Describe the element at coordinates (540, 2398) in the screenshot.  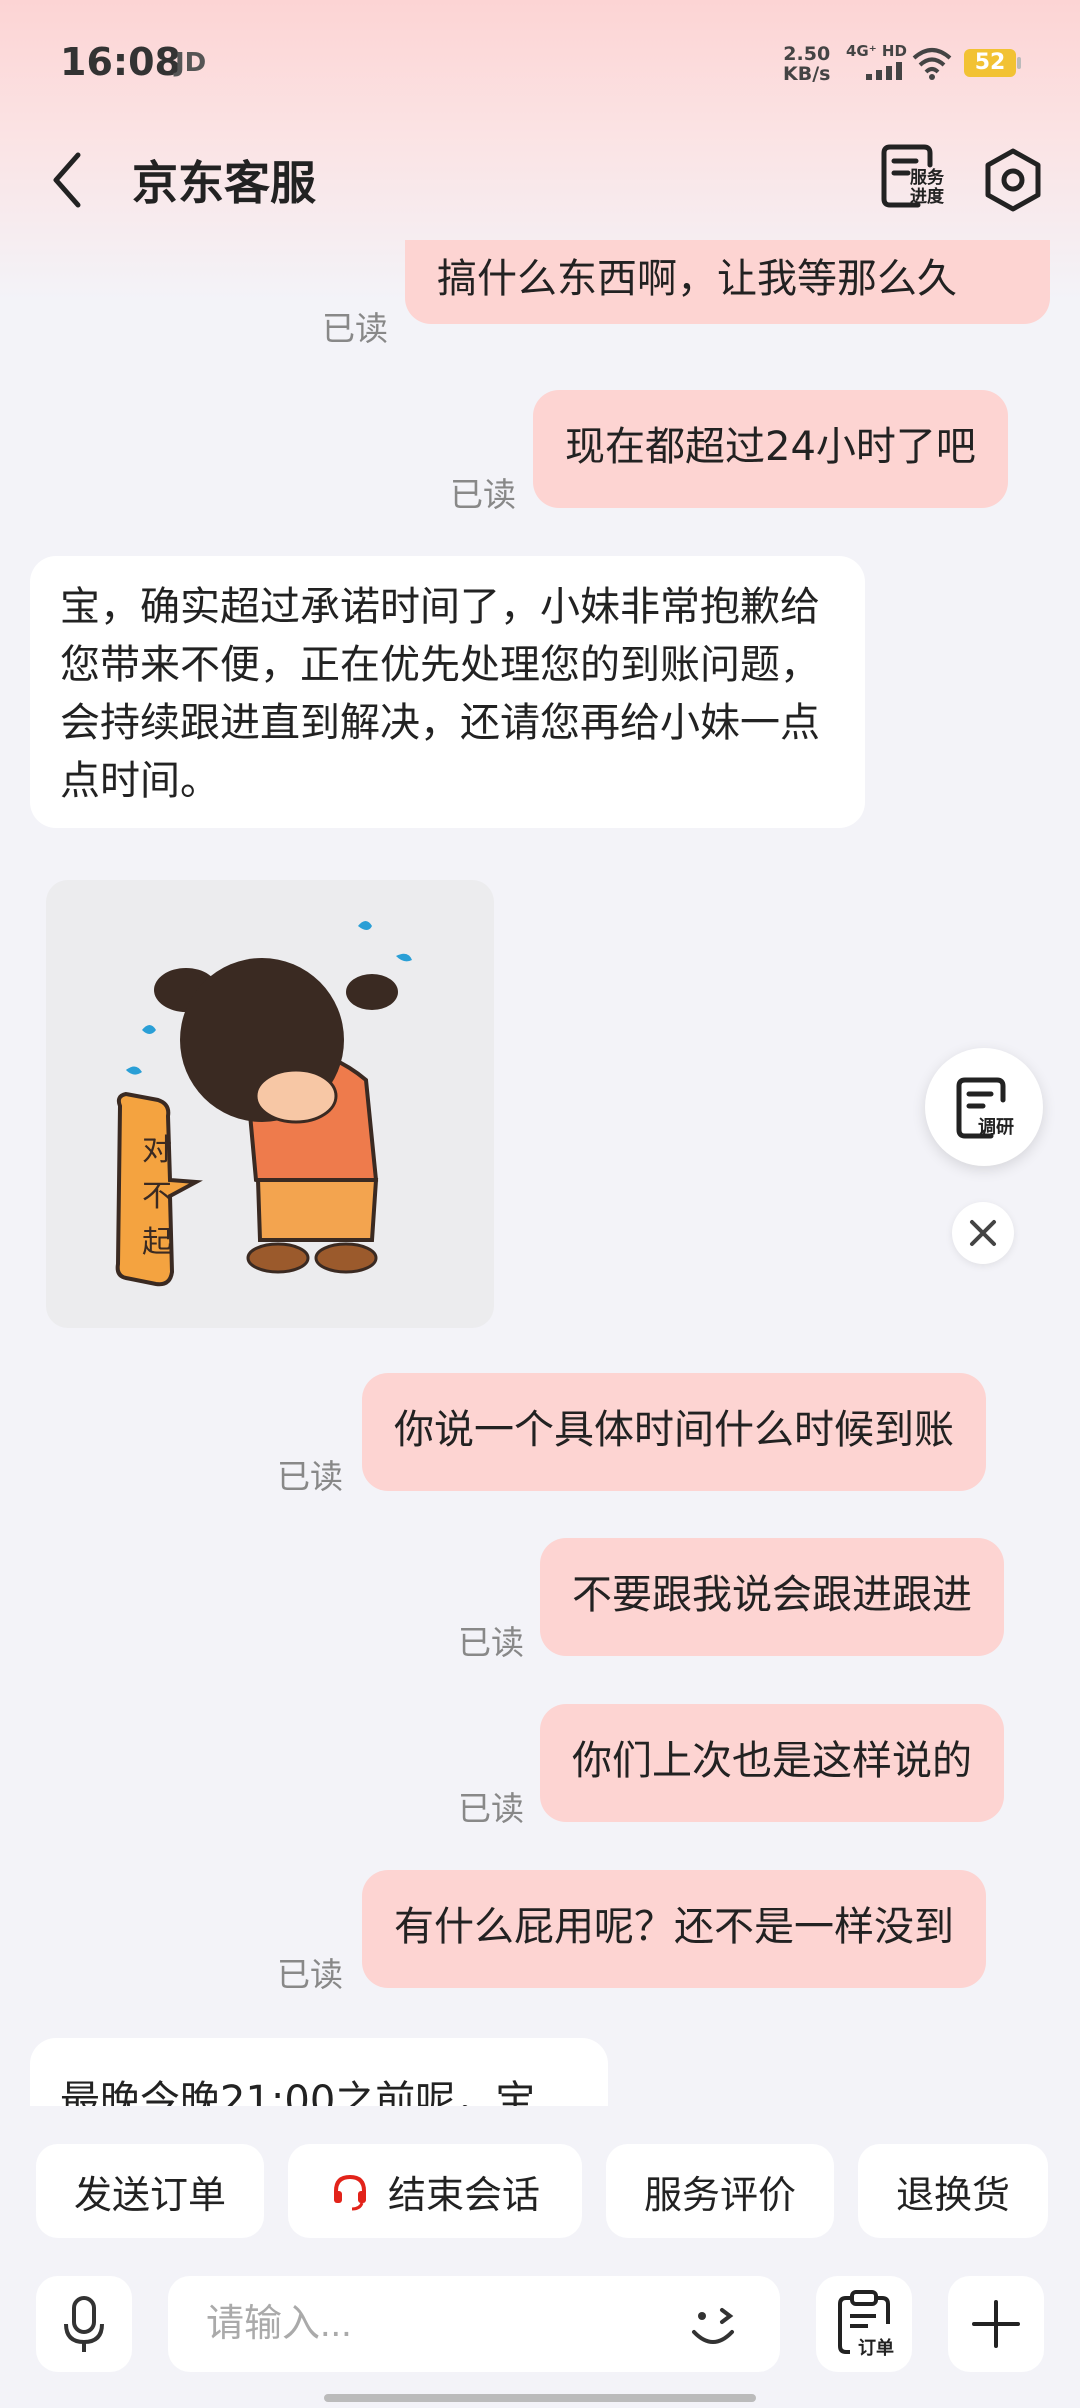
I see `home-indicator` at that location.